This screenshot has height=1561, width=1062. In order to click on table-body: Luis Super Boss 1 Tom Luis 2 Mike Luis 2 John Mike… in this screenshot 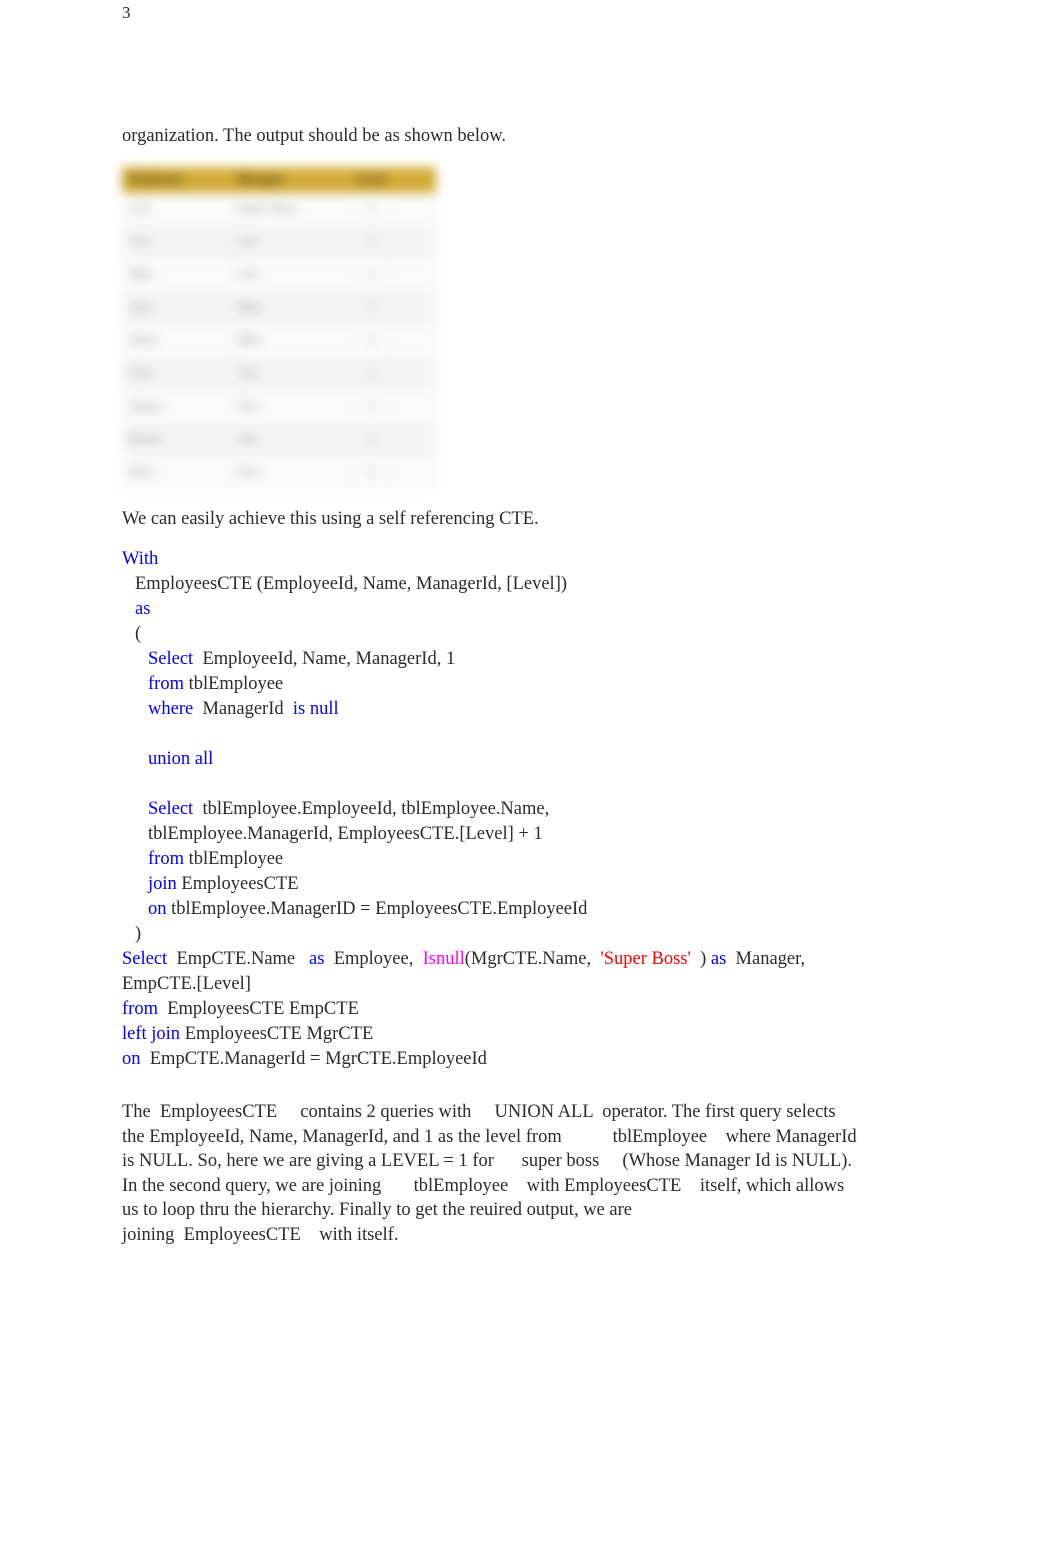, I will do `click(279, 341)`.